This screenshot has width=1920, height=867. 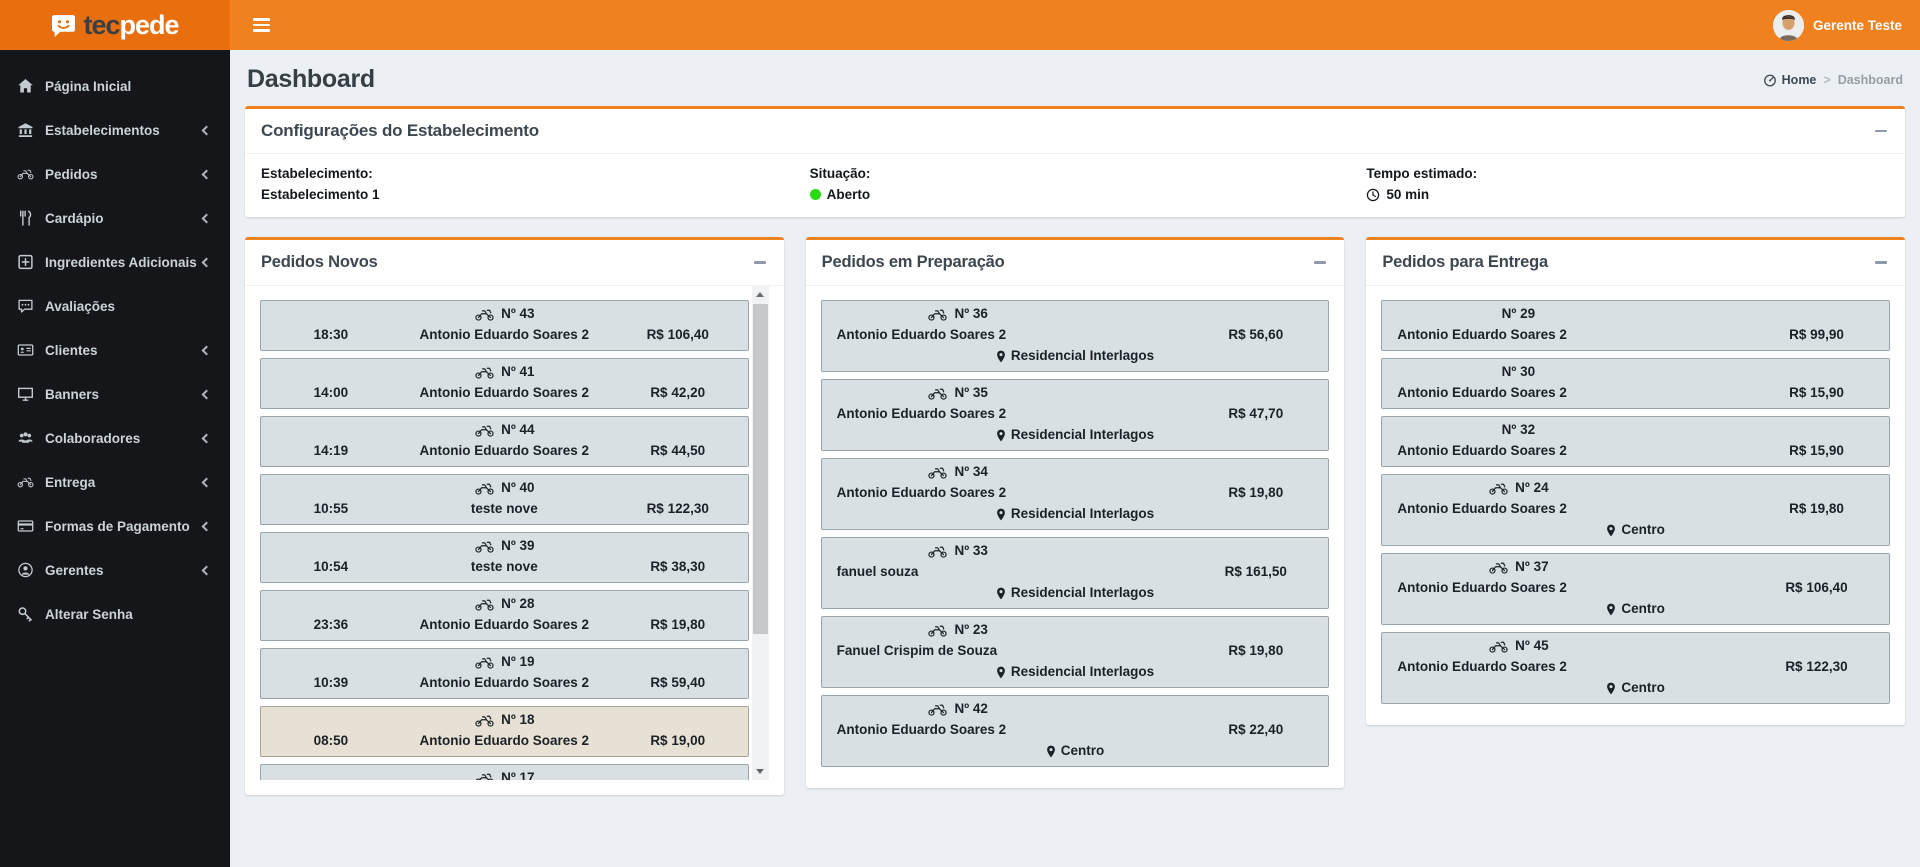 I want to click on scrollbar-thumb, so click(x=760, y=469).